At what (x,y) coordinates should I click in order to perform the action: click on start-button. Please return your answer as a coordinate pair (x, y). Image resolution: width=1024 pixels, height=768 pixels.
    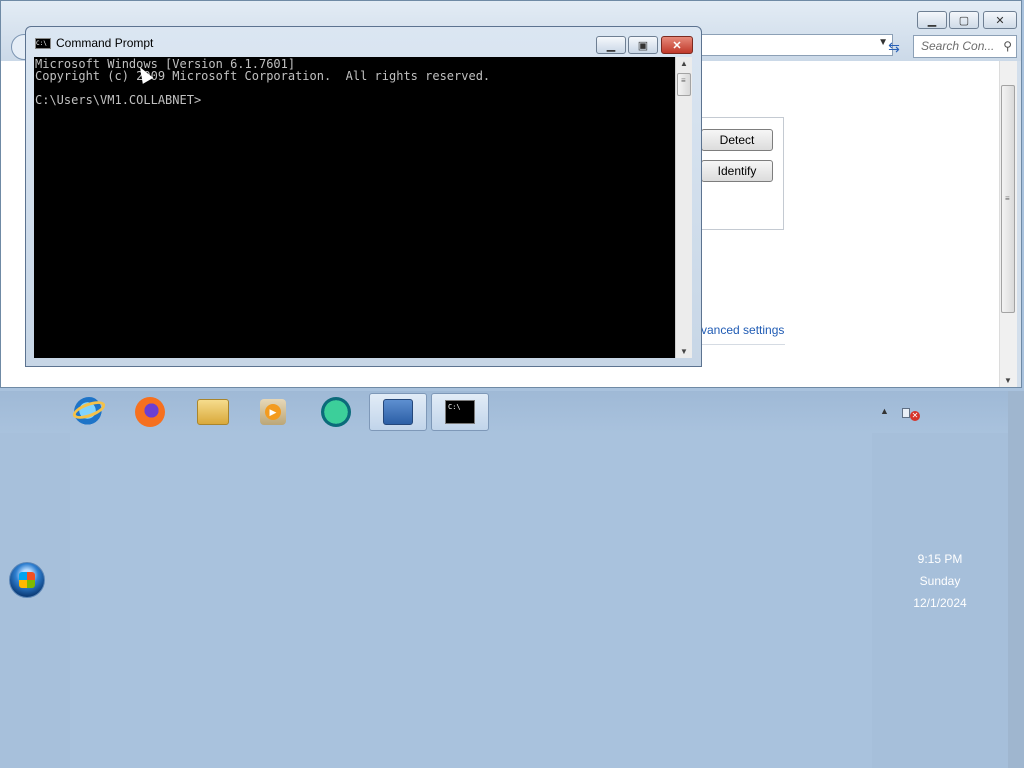
    Looking at the image, I should click on (27, 580).